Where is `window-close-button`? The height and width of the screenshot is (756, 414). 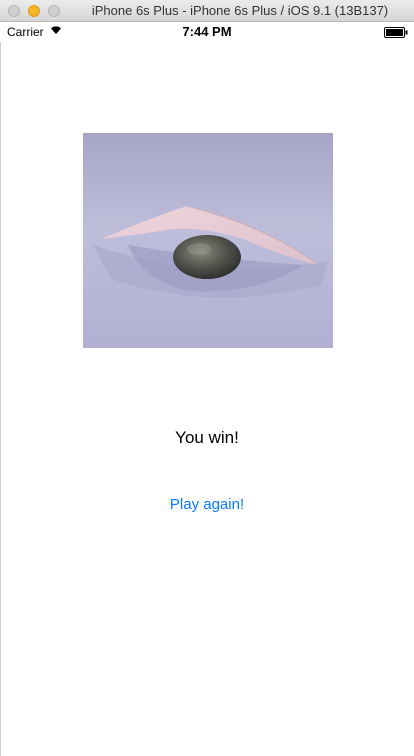 window-close-button is located at coordinates (14, 11).